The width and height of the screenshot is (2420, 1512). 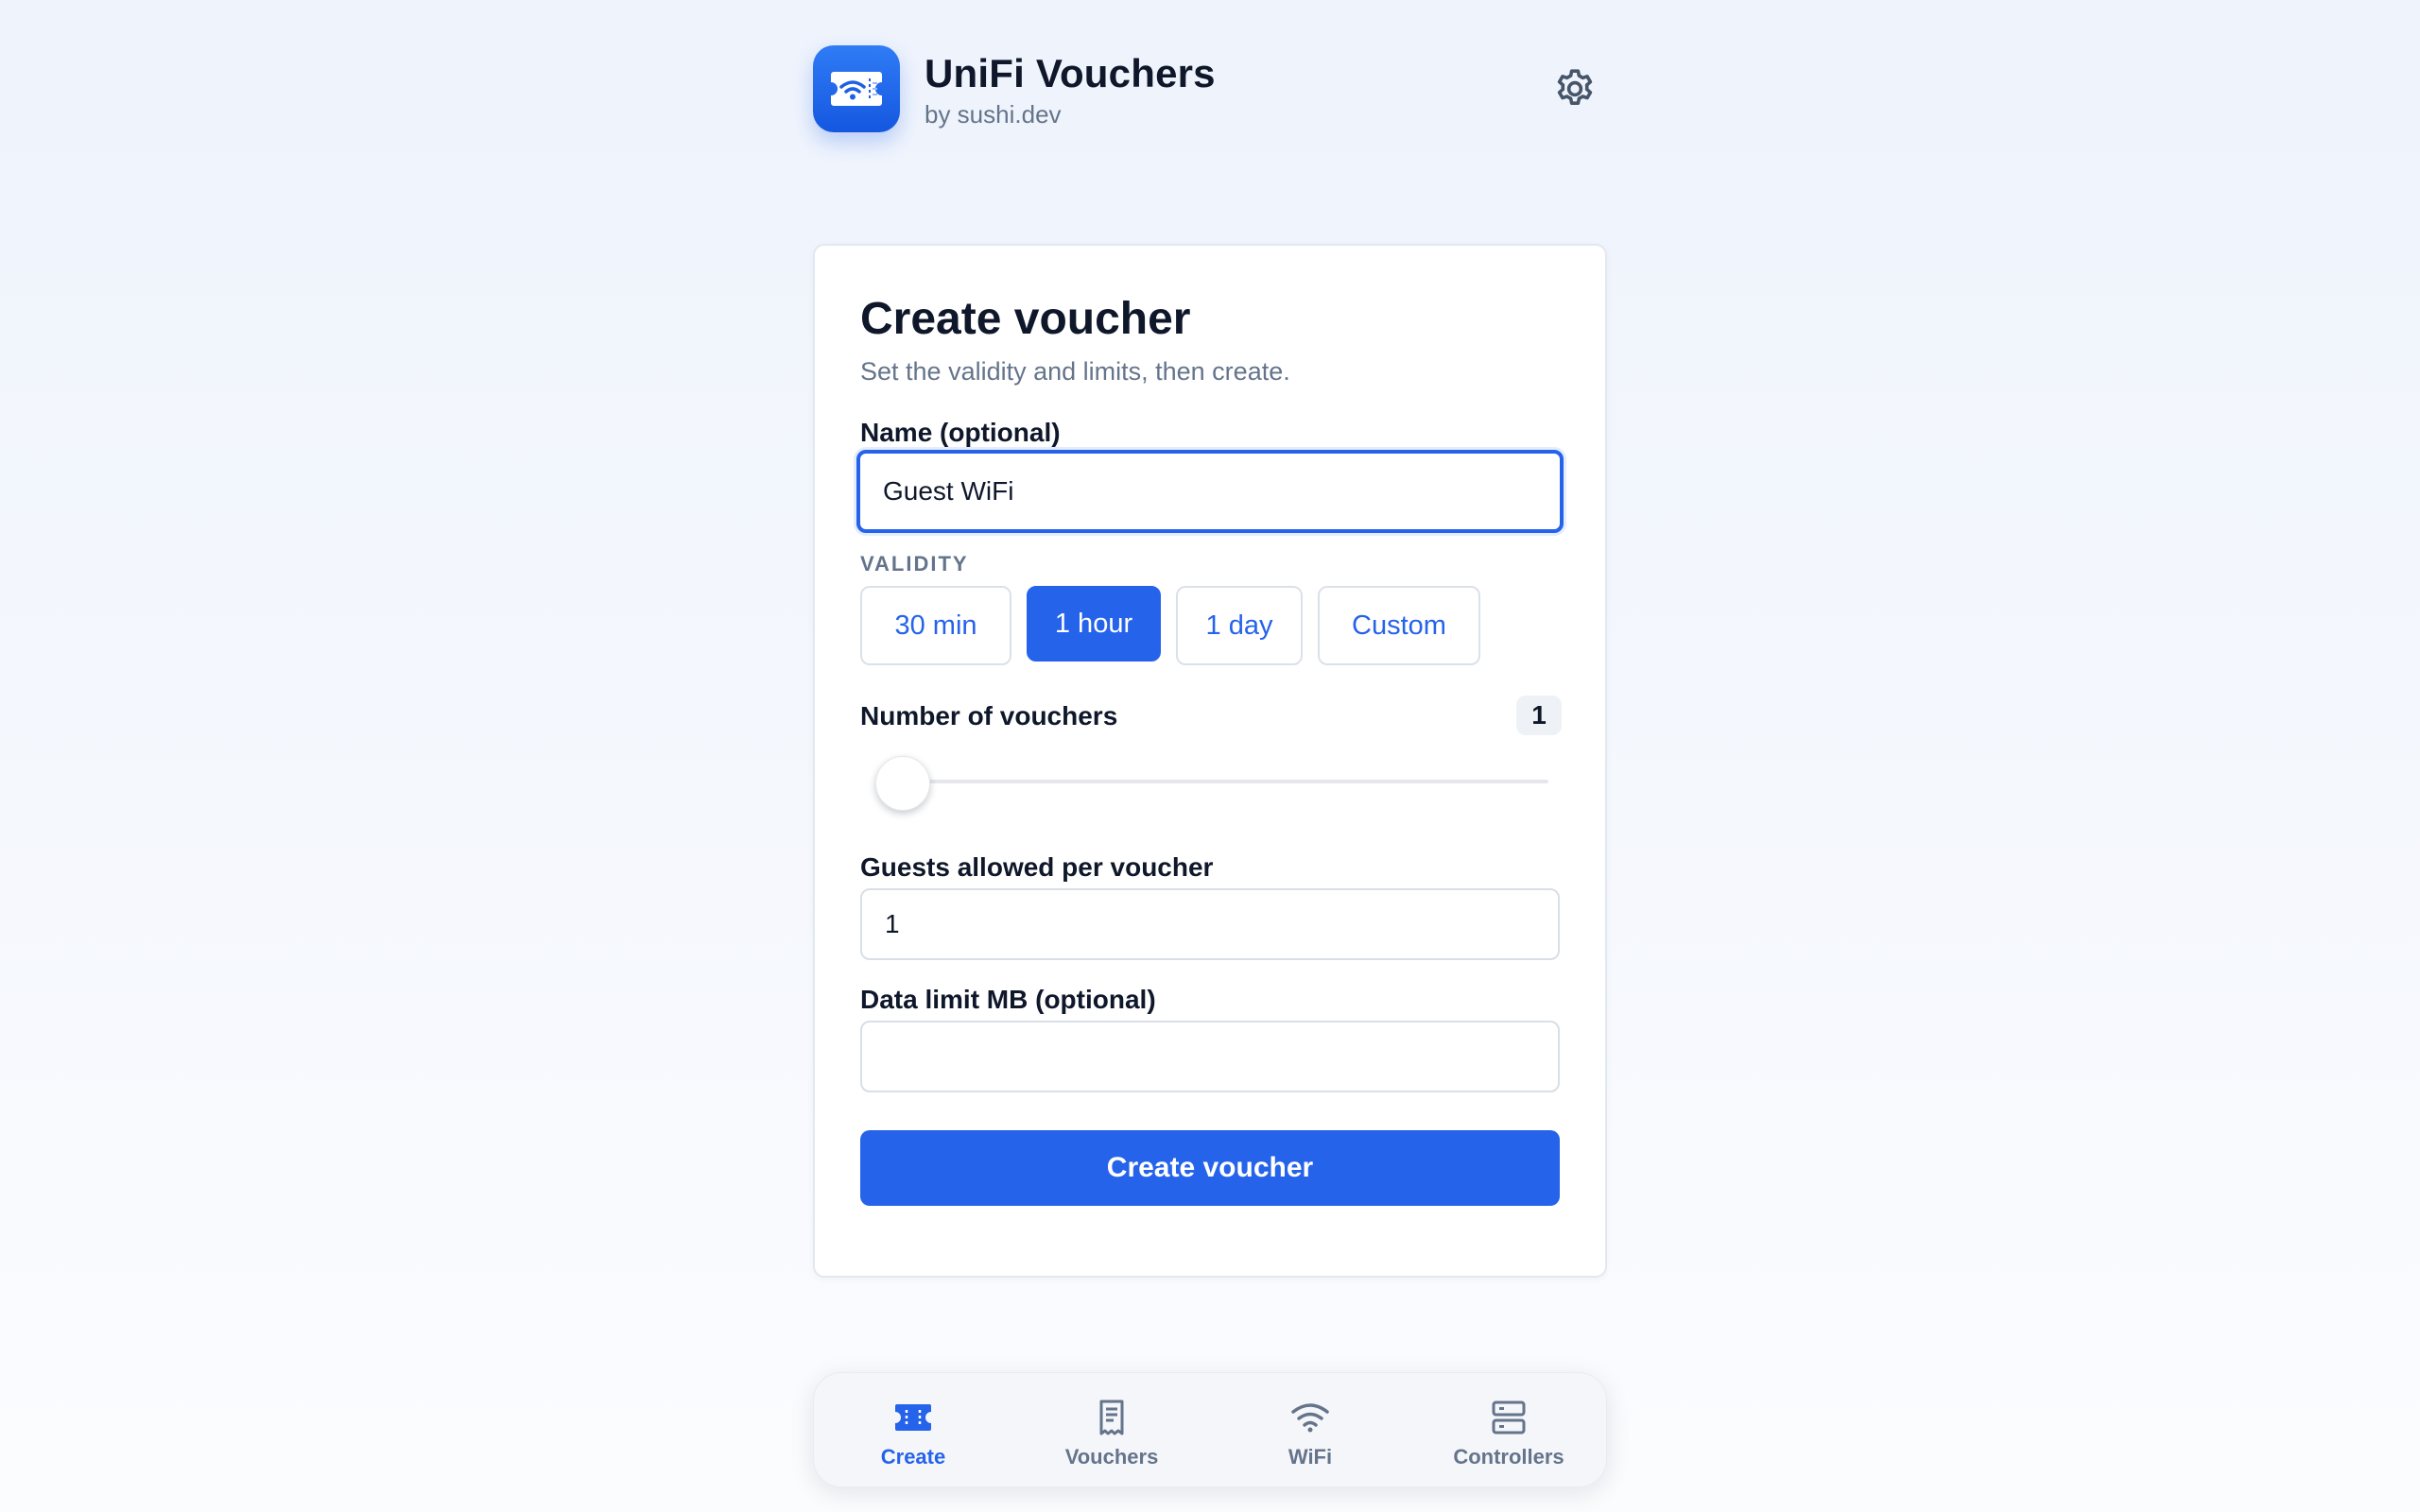 I want to click on vouchers-count-value: 1, so click(x=1539, y=715).